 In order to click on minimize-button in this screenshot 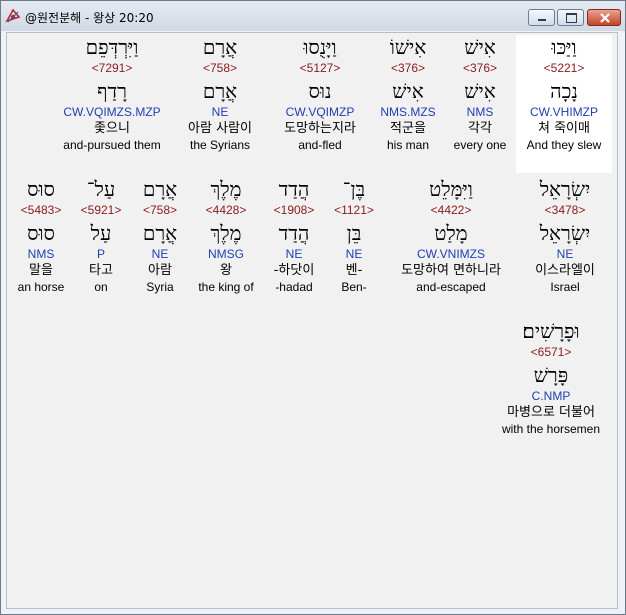, I will do `click(541, 17)`.